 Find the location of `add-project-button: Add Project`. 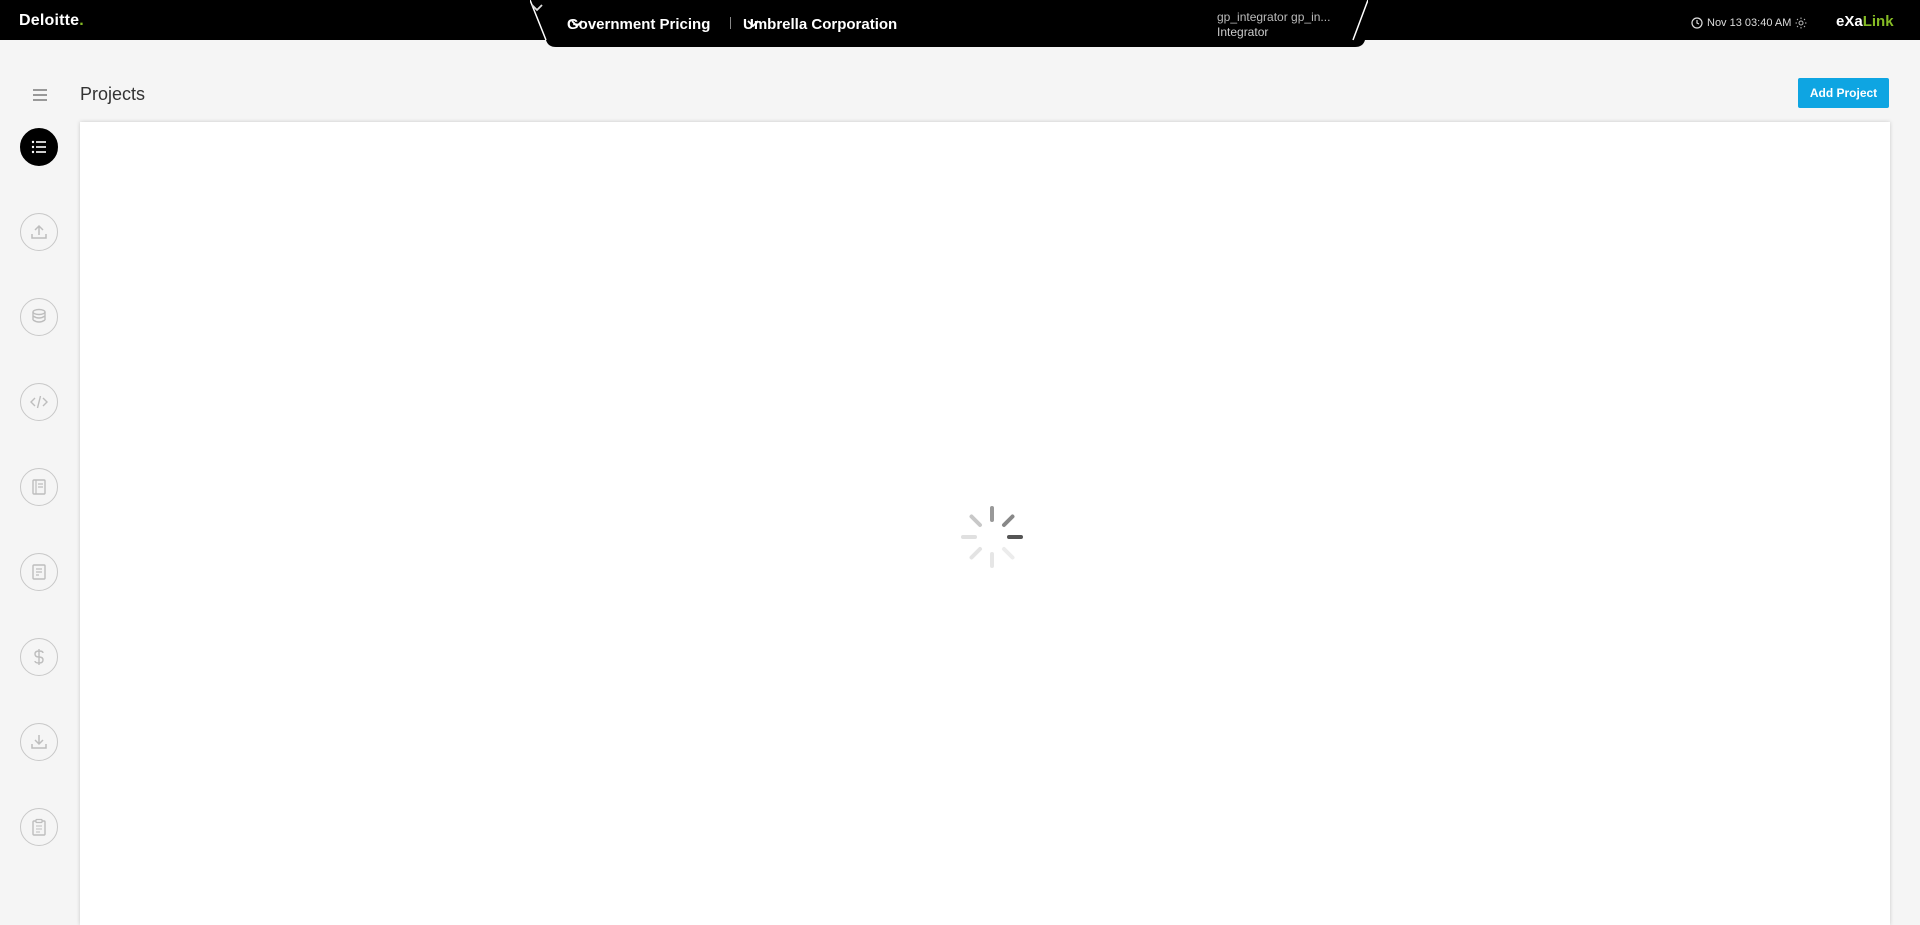

add-project-button: Add Project is located at coordinates (1843, 93).